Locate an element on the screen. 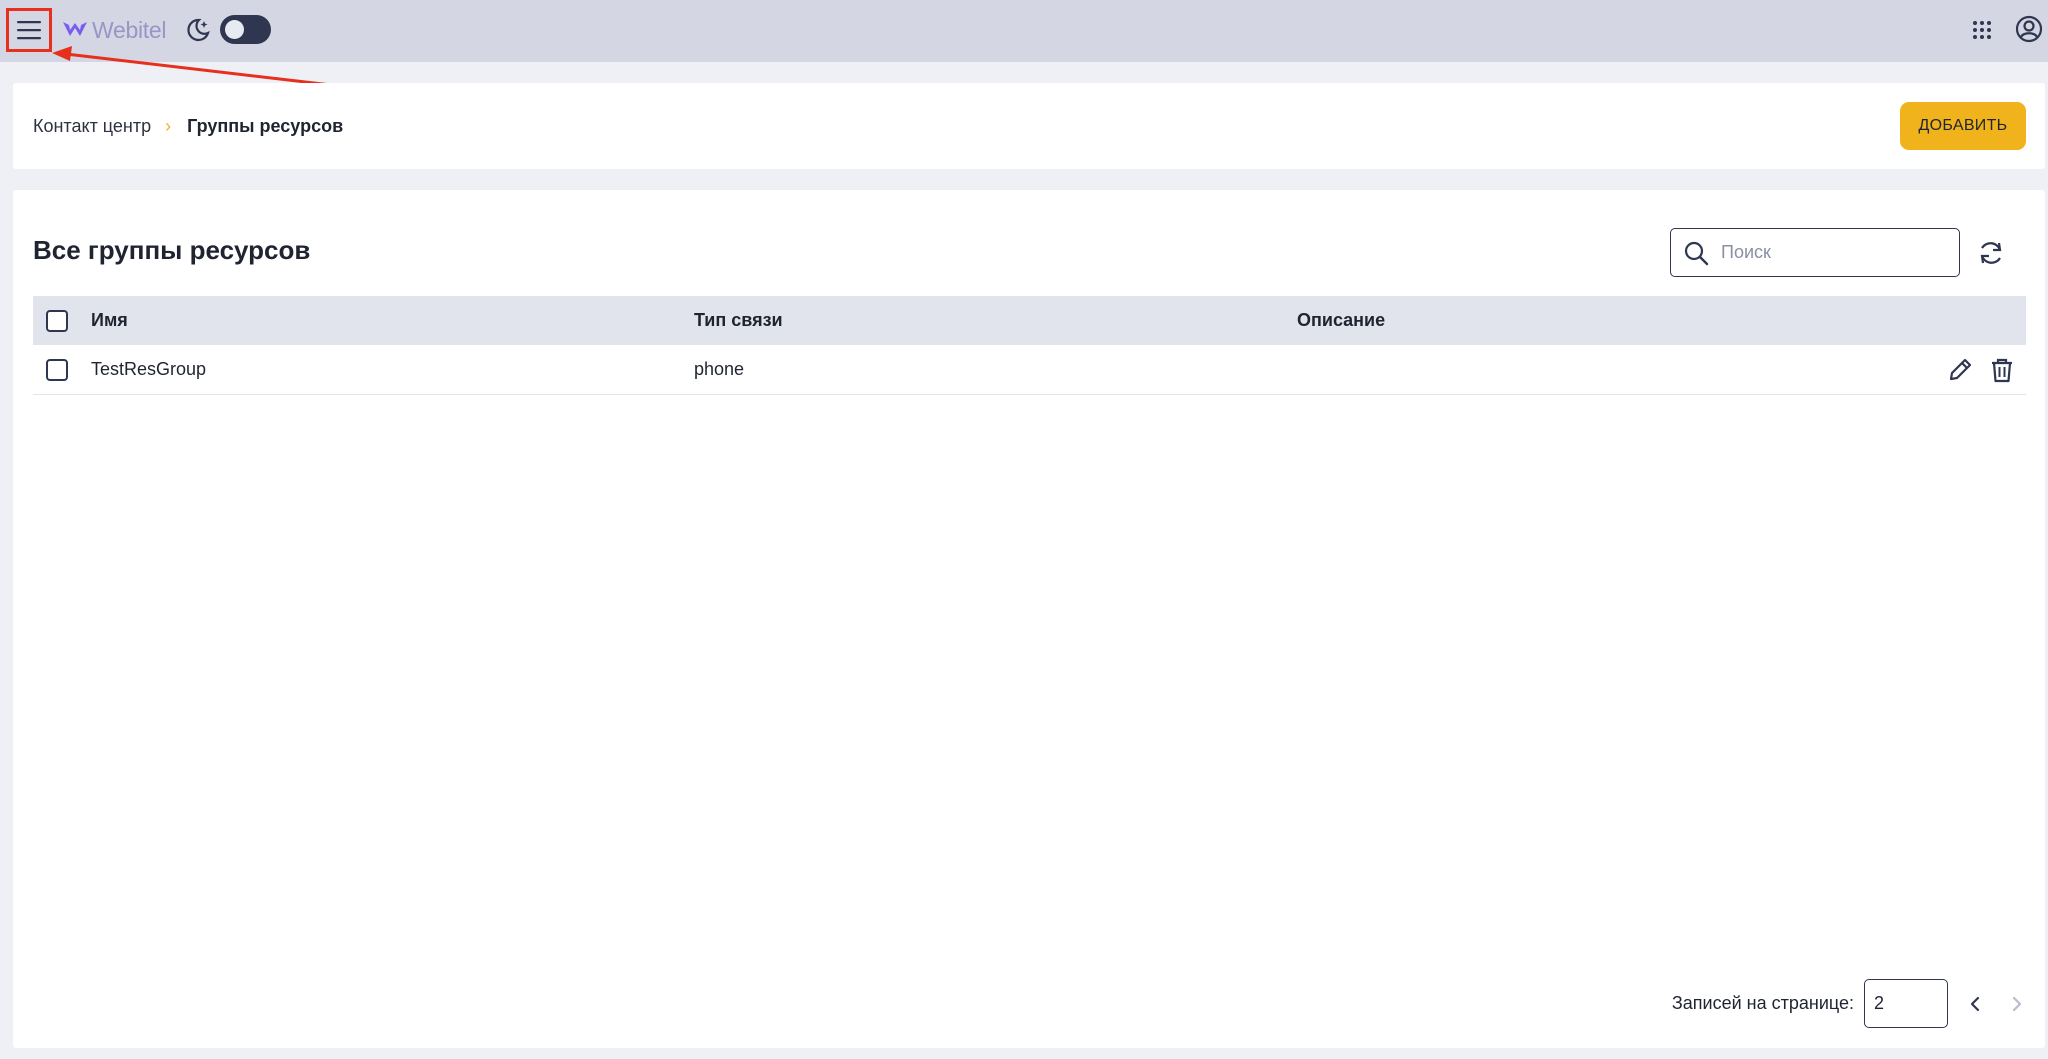  grid-dots-icon is located at coordinates (1982, 30).